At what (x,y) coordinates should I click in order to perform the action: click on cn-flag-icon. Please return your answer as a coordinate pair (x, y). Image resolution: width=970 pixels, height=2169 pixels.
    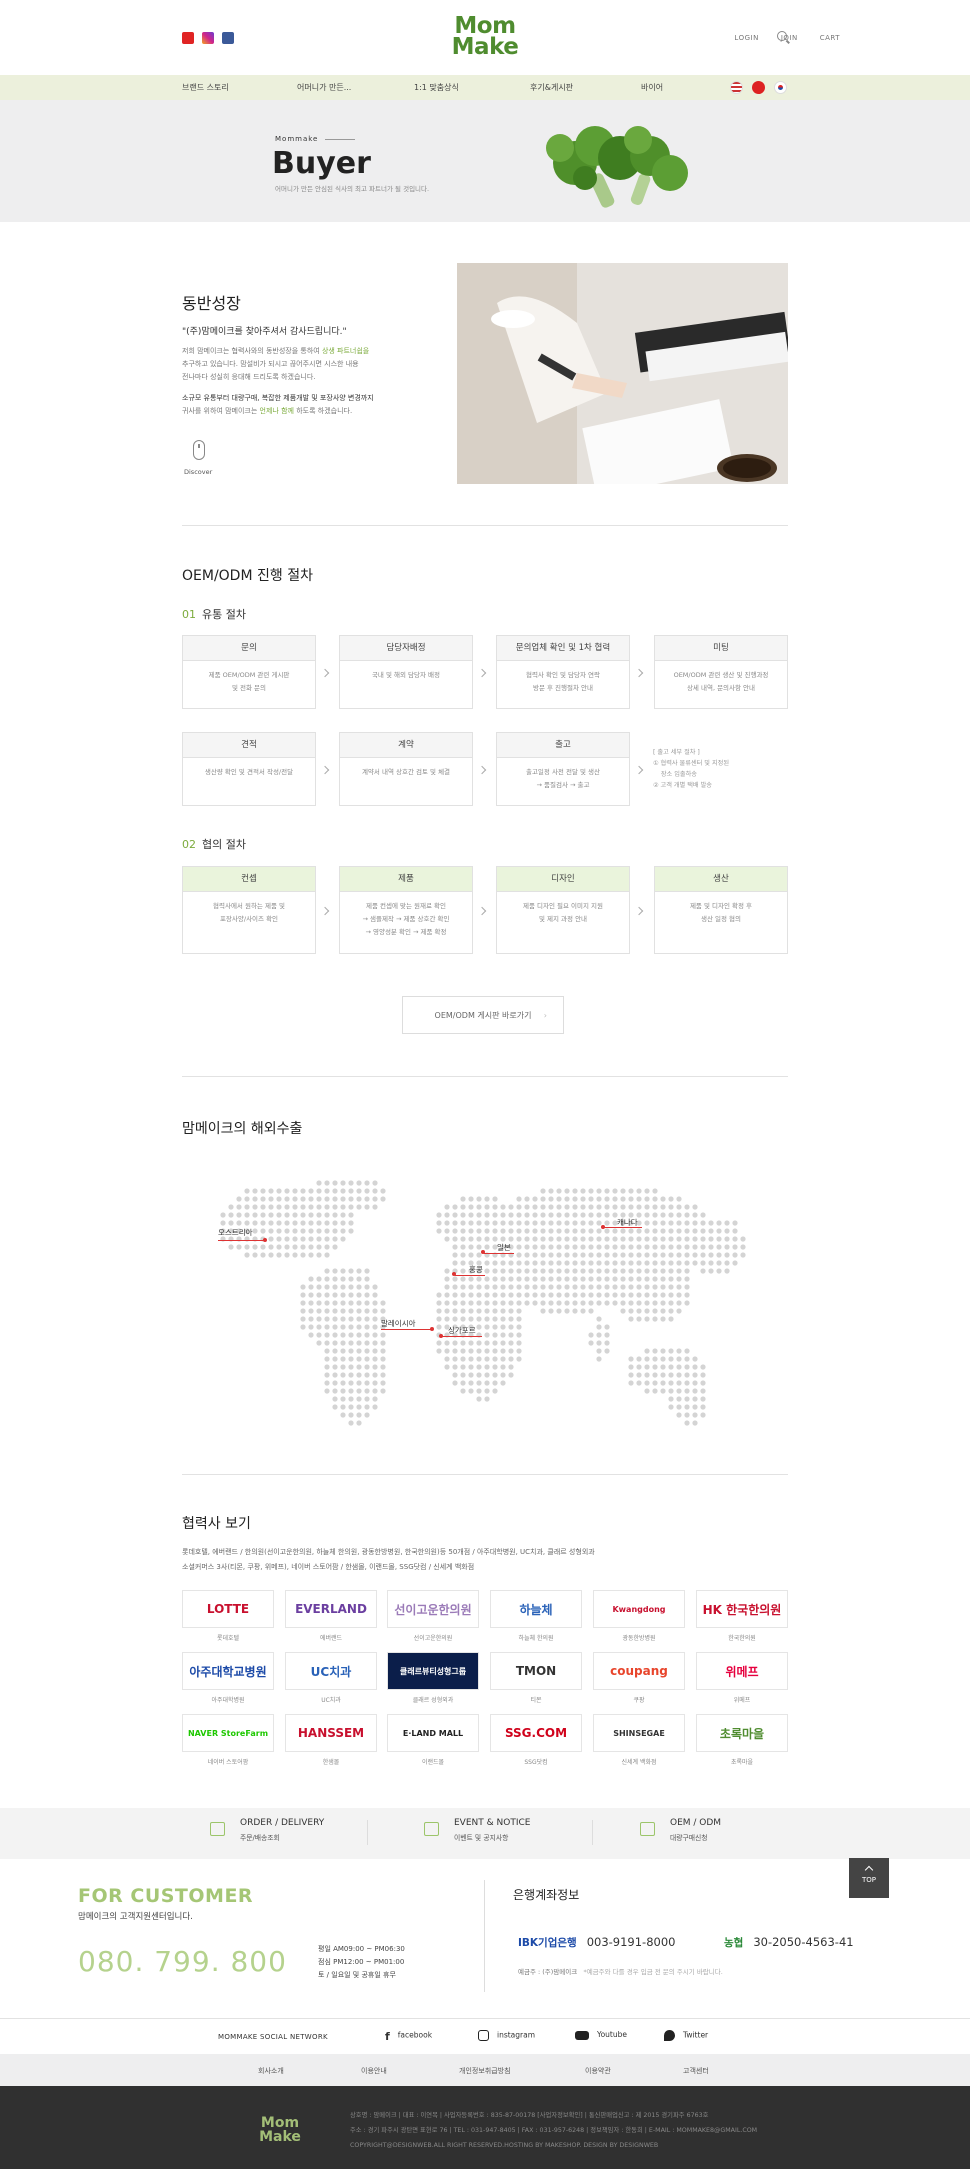
    Looking at the image, I should click on (758, 87).